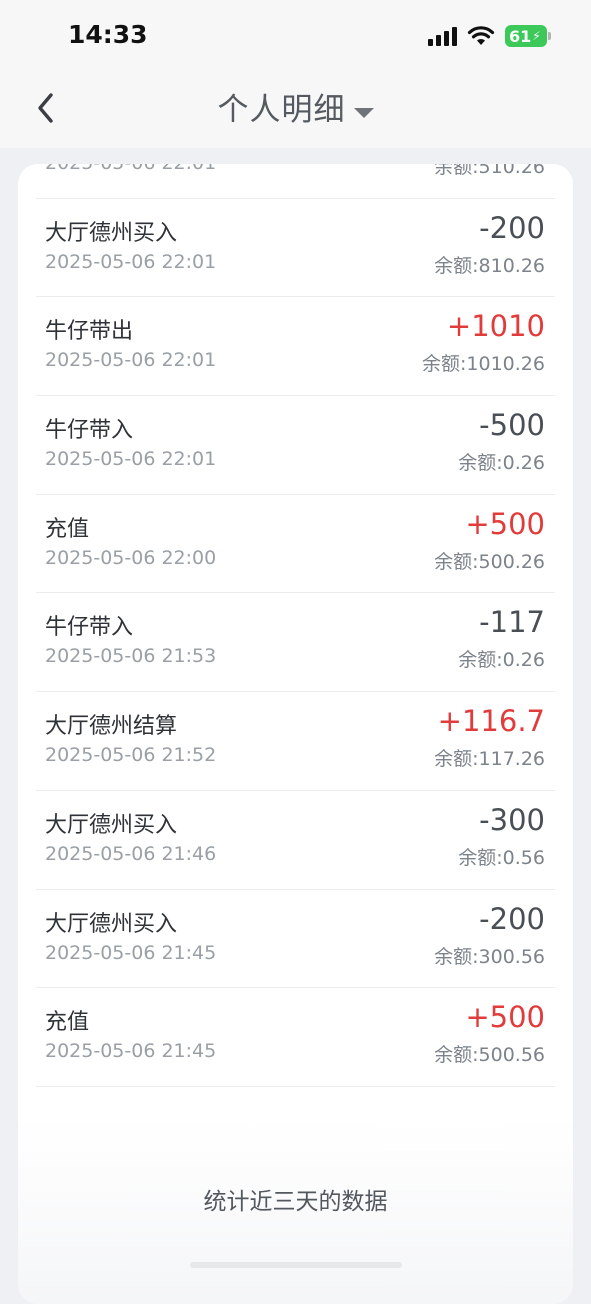  I want to click on status-icons: 61 ⚡, so click(489, 36).